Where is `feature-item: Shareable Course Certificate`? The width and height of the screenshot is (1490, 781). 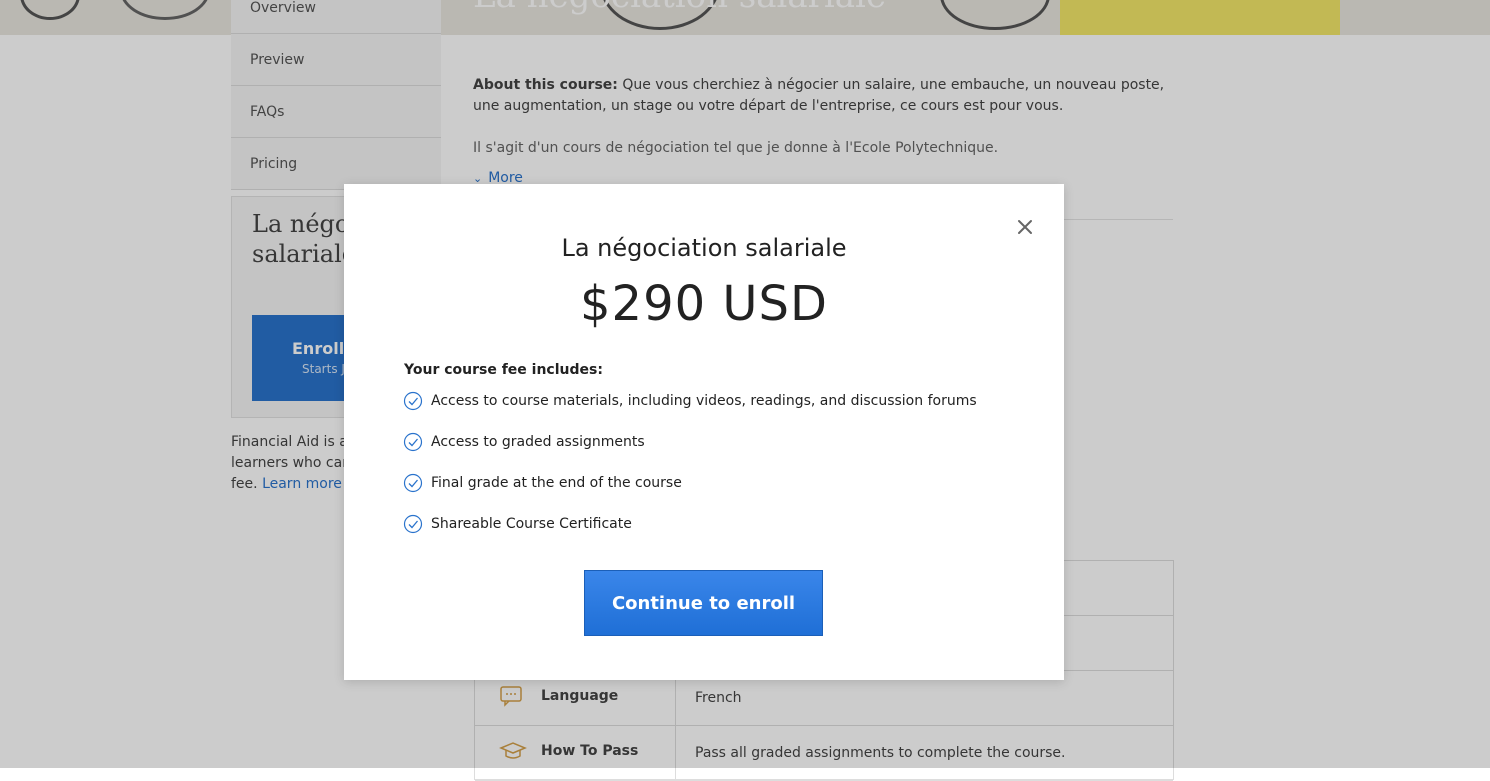
feature-item: Shareable Course Certificate is located at coordinates (713, 533).